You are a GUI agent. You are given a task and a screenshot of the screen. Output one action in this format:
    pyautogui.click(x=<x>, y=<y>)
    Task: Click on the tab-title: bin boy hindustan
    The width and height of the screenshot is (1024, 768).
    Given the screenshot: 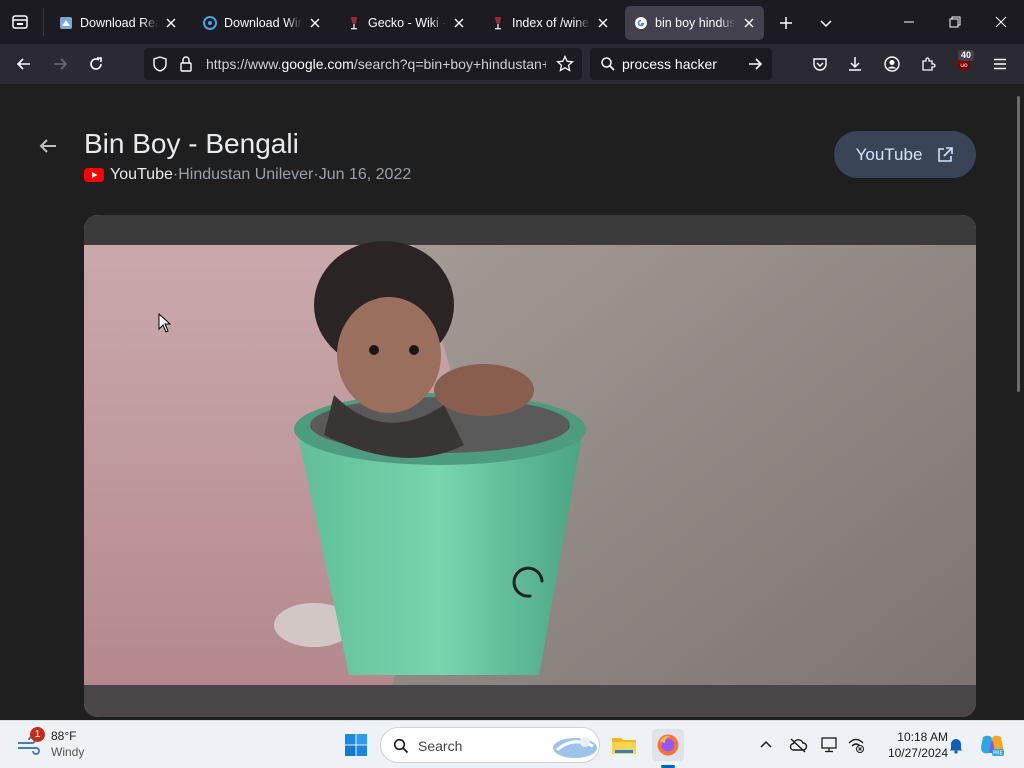 What is the action you would take?
    pyautogui.click(x=695, y=23)
    